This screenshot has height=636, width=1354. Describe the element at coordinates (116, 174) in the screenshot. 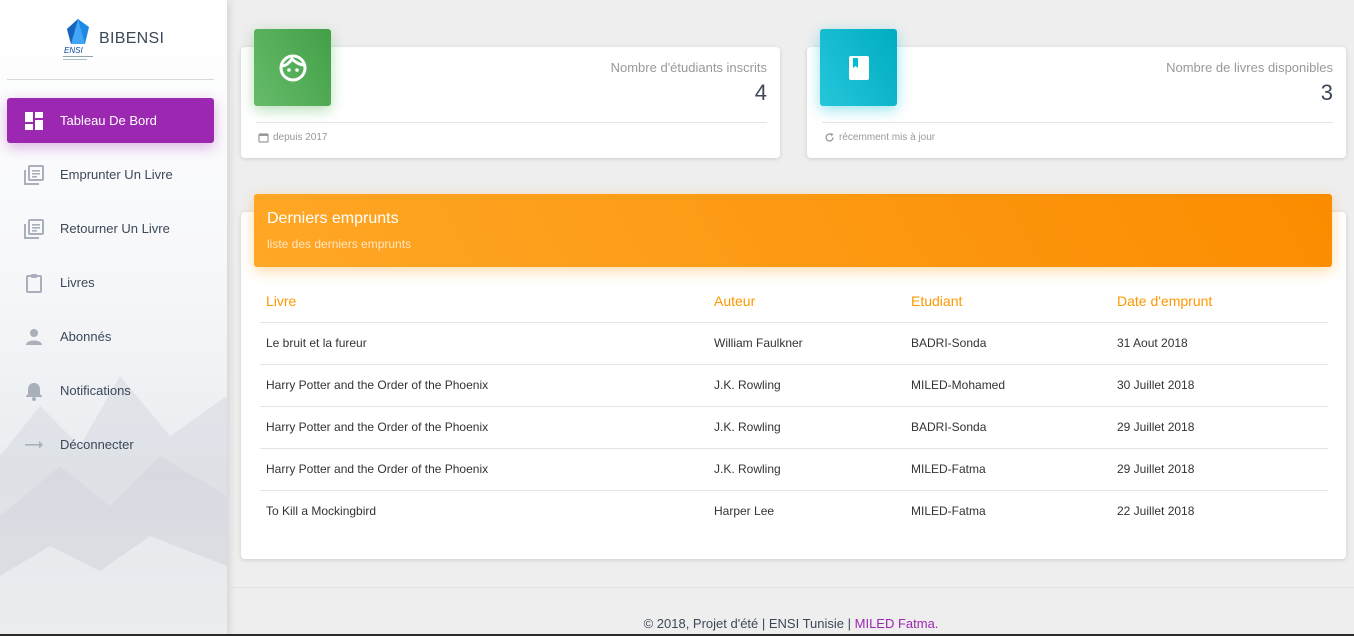

I see `sidebar-item-label: Emprunter Un Livre` at that location.